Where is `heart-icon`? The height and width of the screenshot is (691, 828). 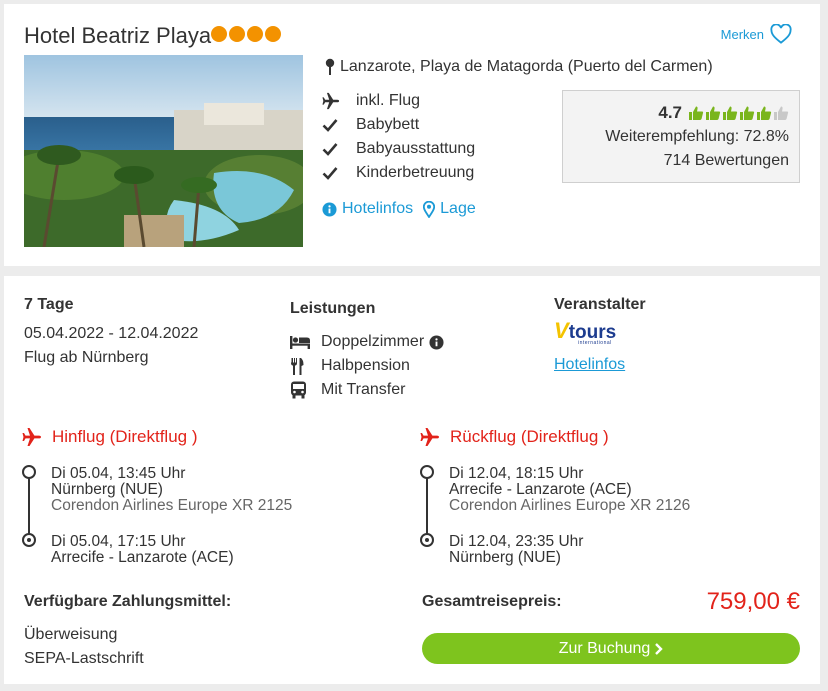
heart-icon is located at coordinates (781, 34).